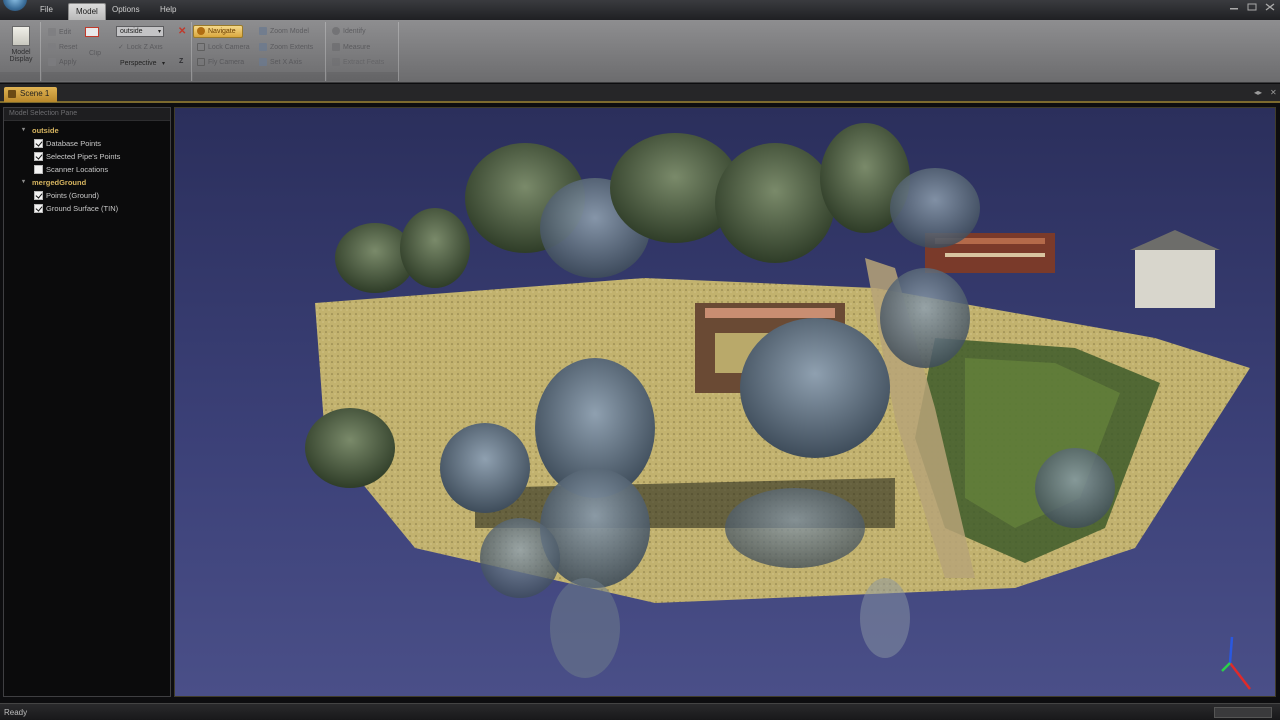  What do you see at coordinates (1243, 712) in the screenshot?
I see `zoom-slider` at bounding box center [1243, 712].